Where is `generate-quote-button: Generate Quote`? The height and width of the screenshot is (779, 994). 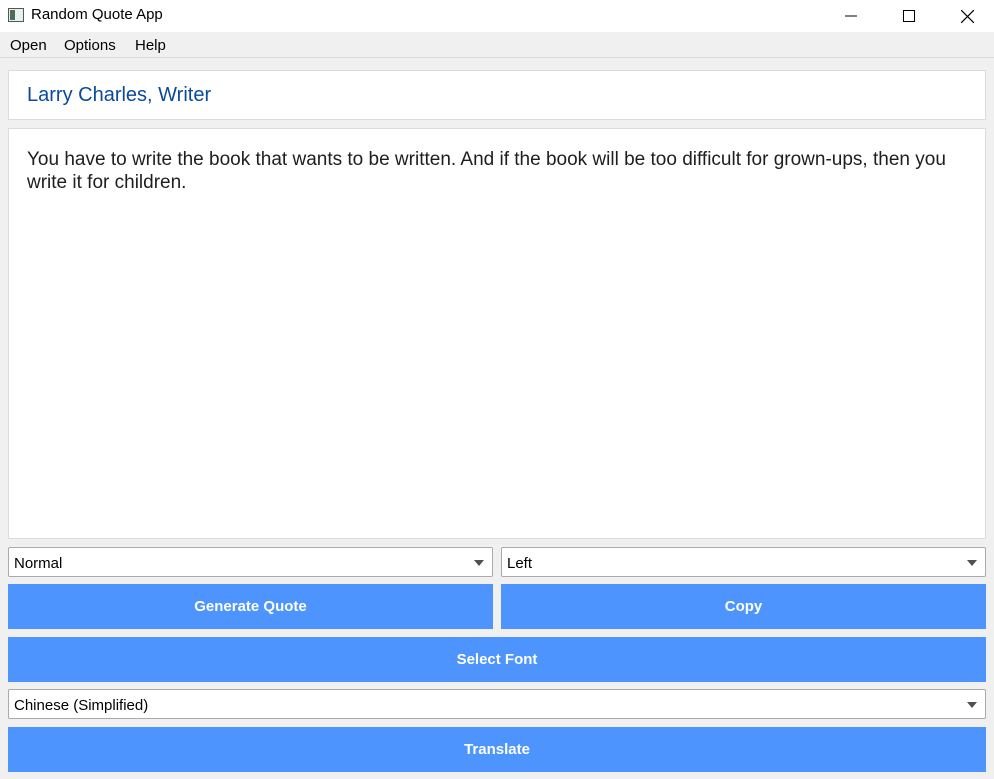 generate-quote-button: Generate Quote is located at coordinates (250, 606).